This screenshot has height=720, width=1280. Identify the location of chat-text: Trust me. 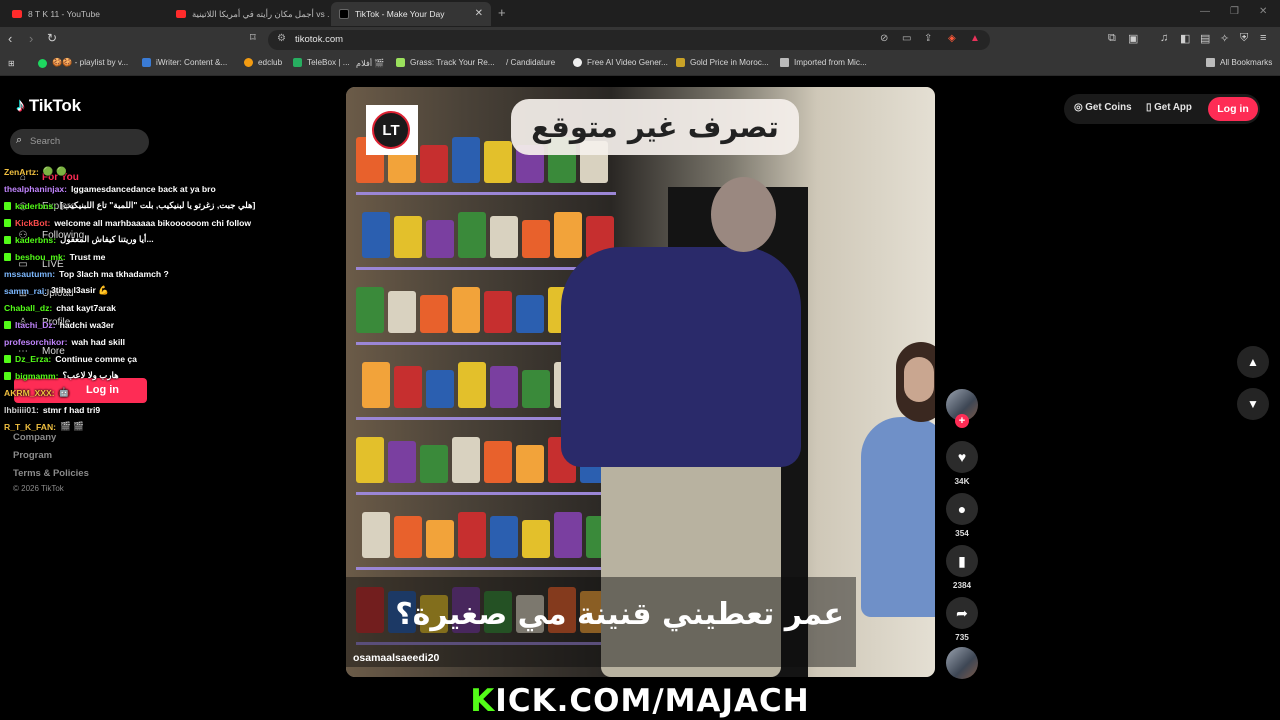
(87, 256).